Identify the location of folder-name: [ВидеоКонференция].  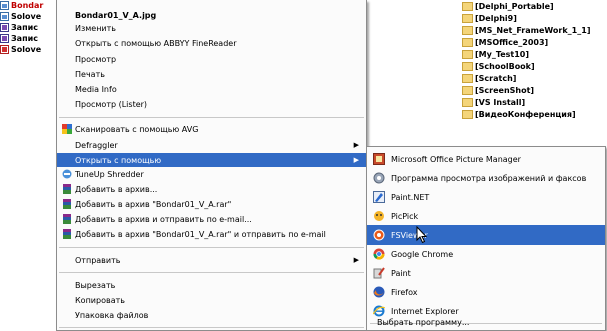
(525, 114).